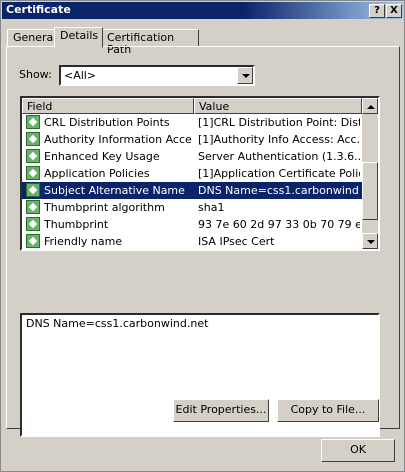  What do you see at coordinates (38, 9) in the screenshot?
I see `window-title: Certificate` at bounding box center [38, 9].